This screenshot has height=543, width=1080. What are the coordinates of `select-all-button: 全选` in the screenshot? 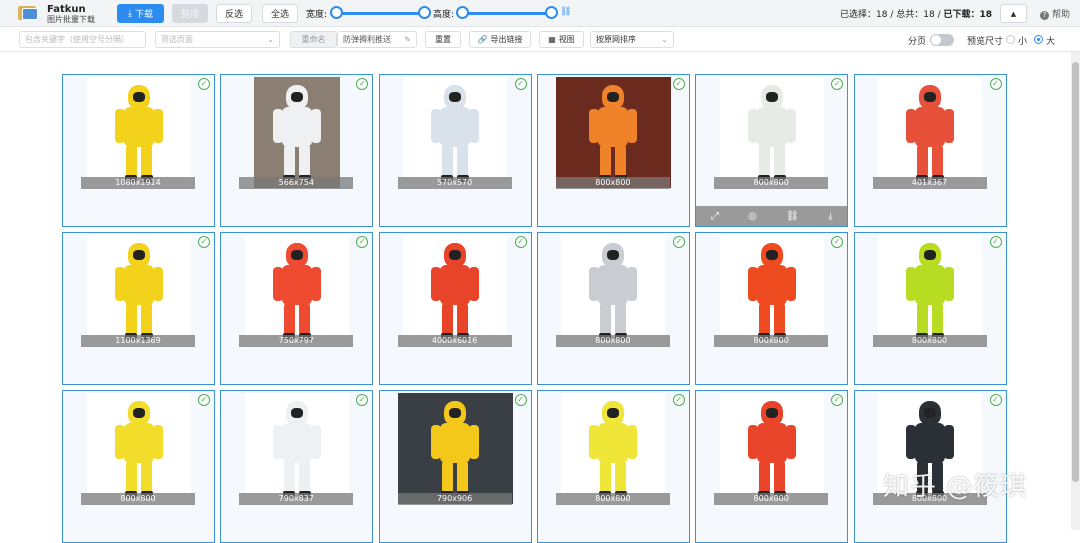 It's located at (280, 13).